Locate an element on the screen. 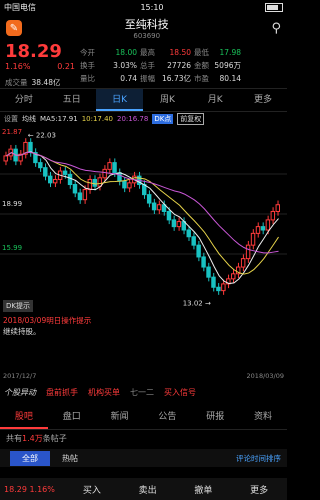  quote-val: 3.03% is located at coordinates (125, 65).